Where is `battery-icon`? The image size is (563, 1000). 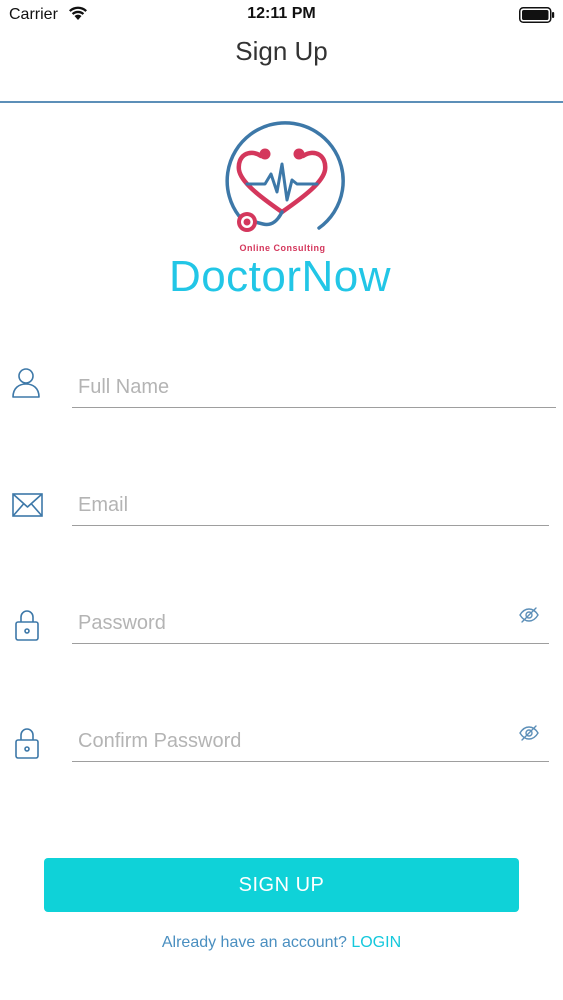 battery-icon is located at coordinates (537, 15).